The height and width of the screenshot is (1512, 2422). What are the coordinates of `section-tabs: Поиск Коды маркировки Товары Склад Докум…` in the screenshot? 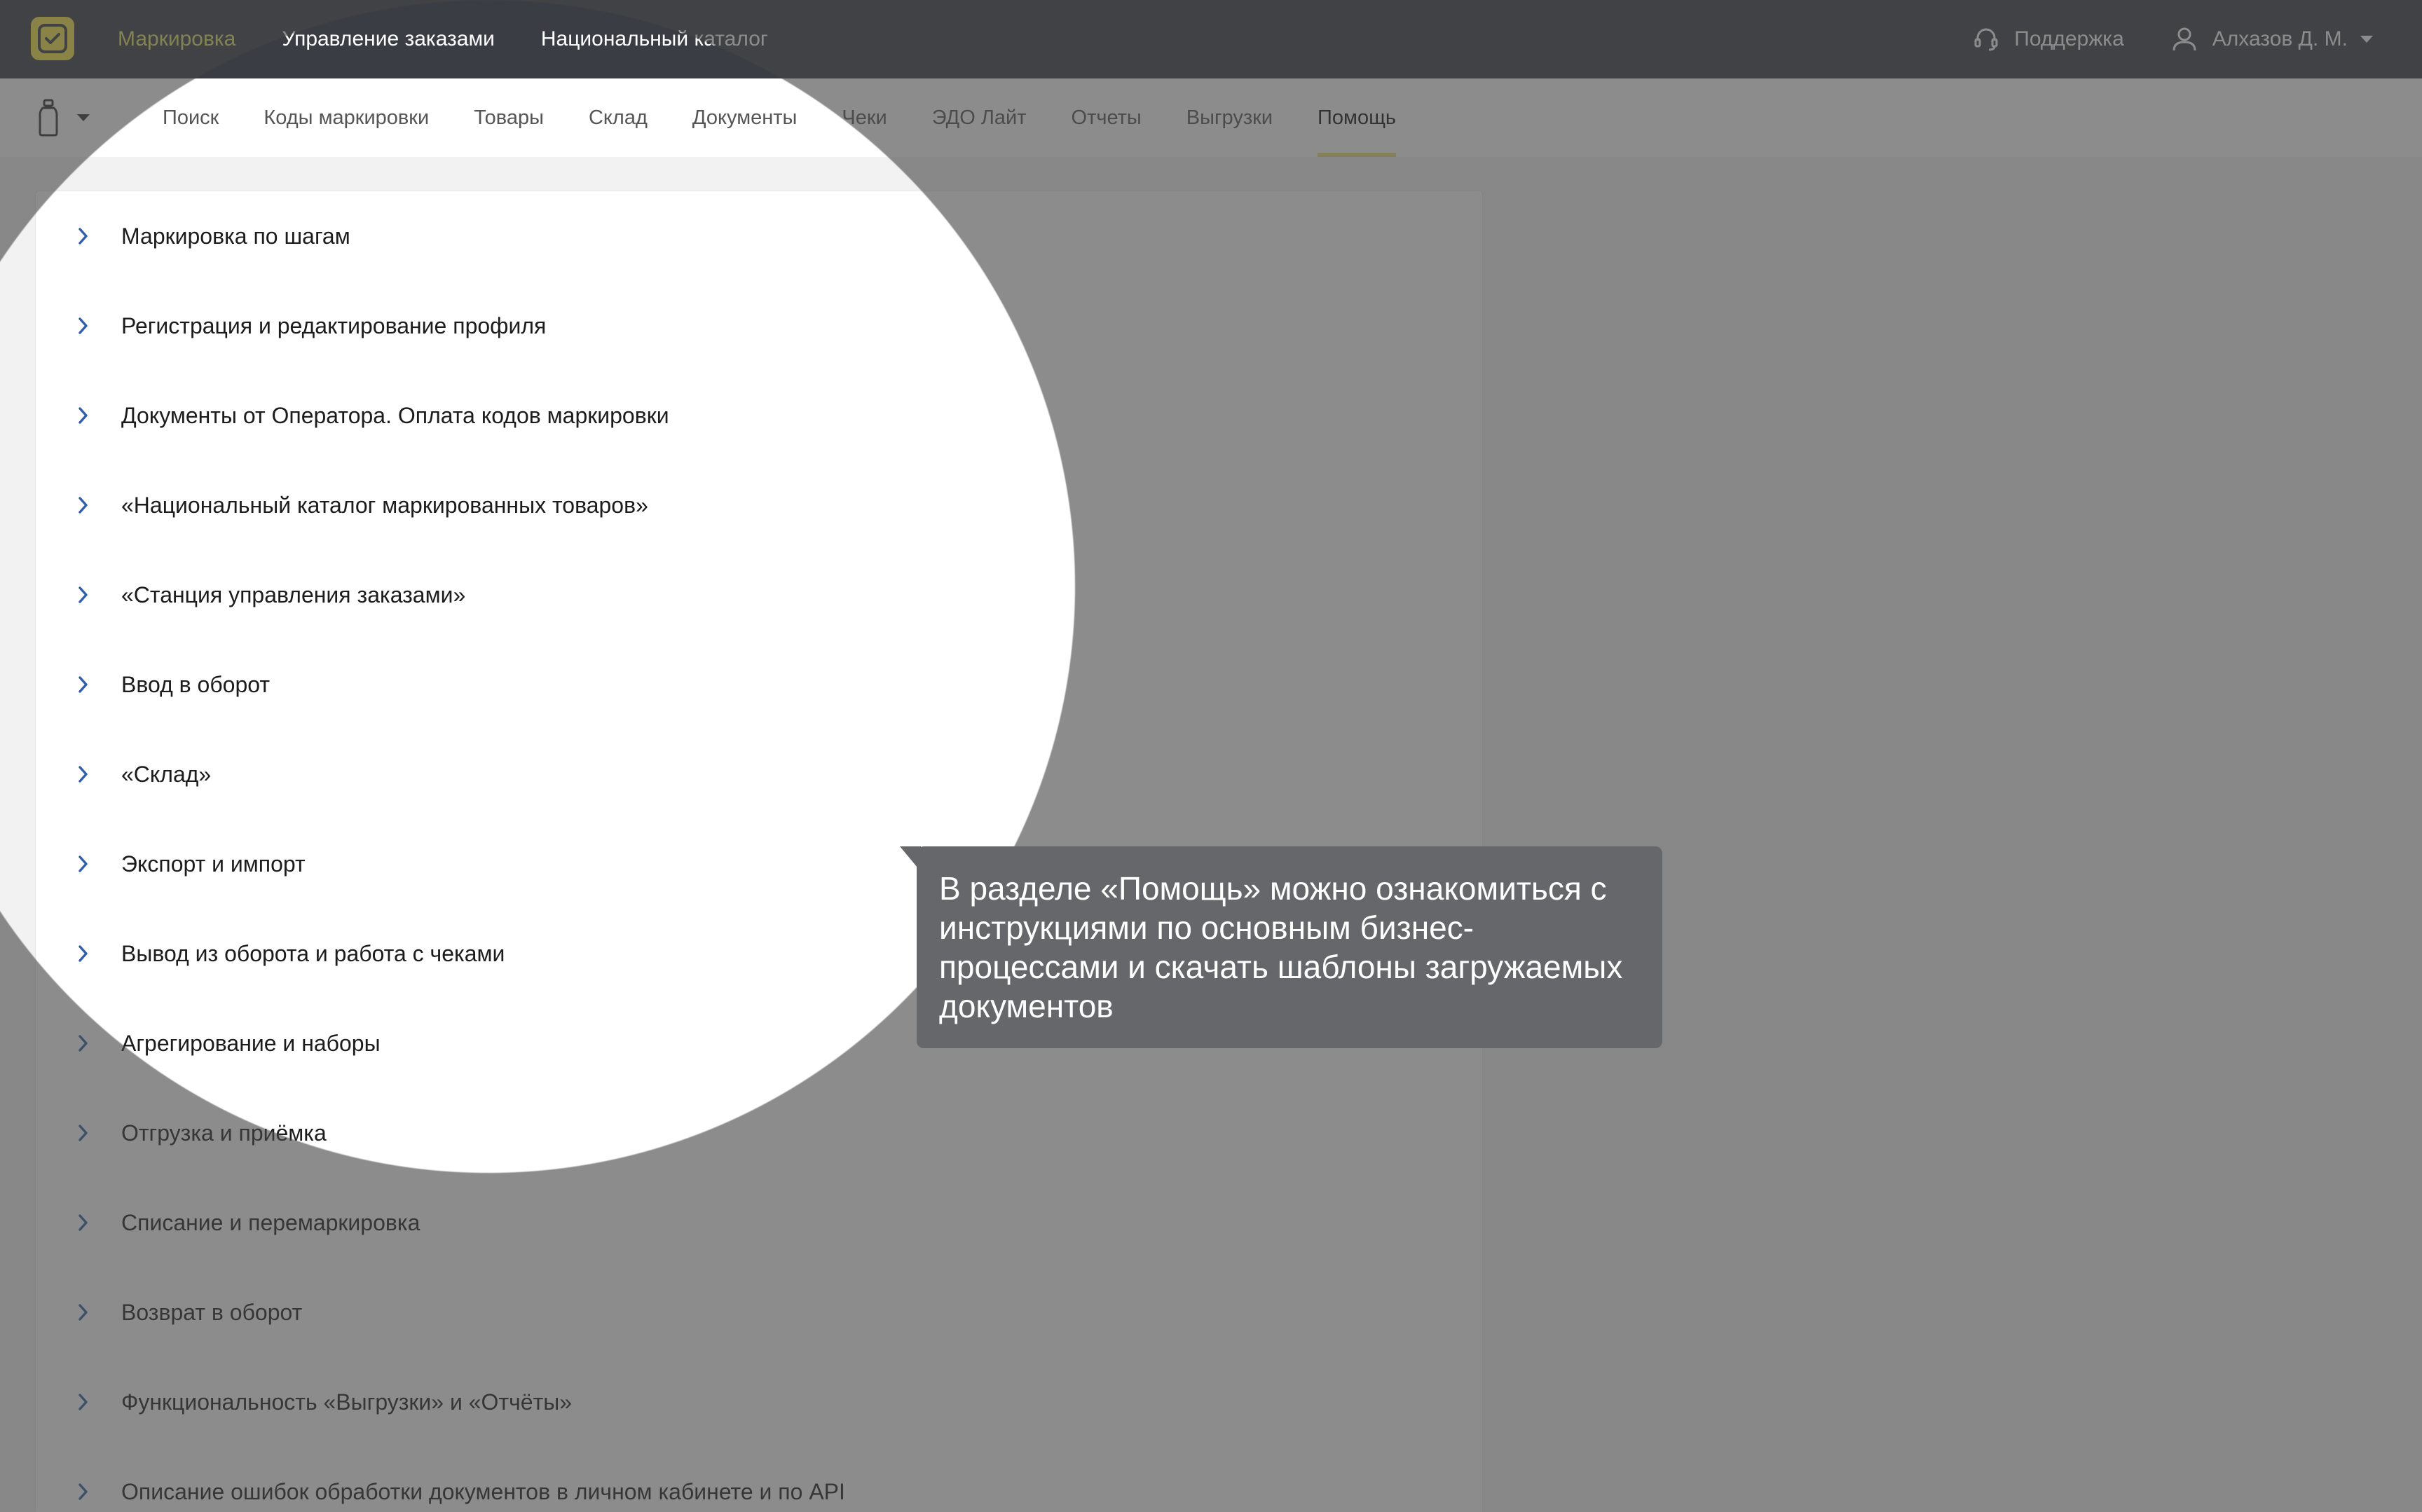 It's located at (802, 117).